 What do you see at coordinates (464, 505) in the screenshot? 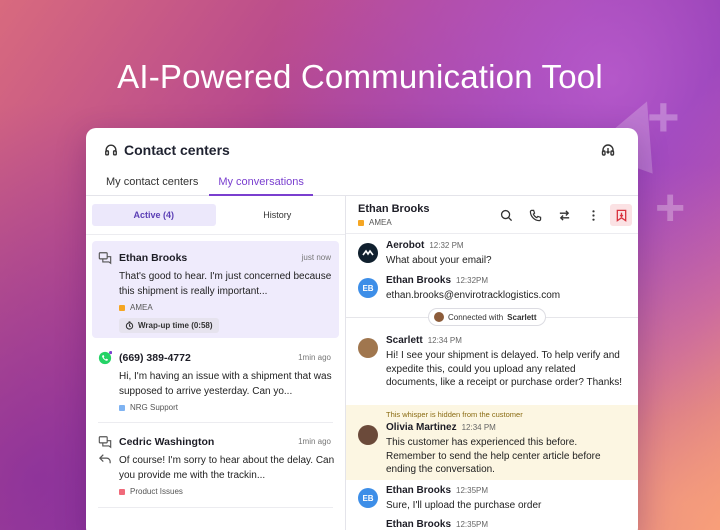
I see `message-text: Sure, I'll upload the purchase order` at bounding box center [464, 505].